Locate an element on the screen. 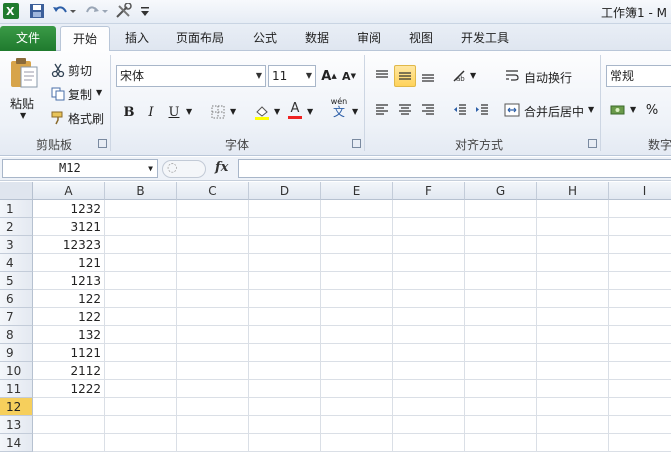 The height and width of the screenshot is (466, 671). cell-e4 is located at coordinates (357, 263).